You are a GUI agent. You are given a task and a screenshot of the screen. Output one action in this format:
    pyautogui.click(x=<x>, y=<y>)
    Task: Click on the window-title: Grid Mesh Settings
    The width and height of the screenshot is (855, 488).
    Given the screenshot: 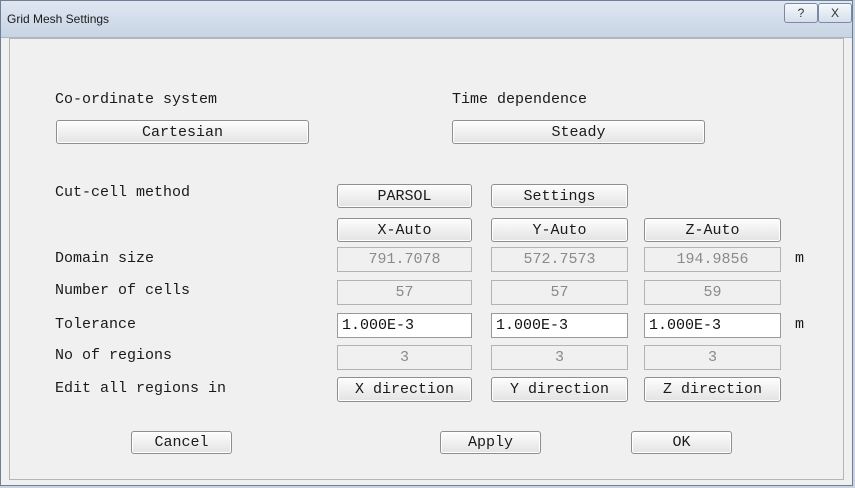 What is the action you would take?
    pyautogui.click(x=58, y=19)
    